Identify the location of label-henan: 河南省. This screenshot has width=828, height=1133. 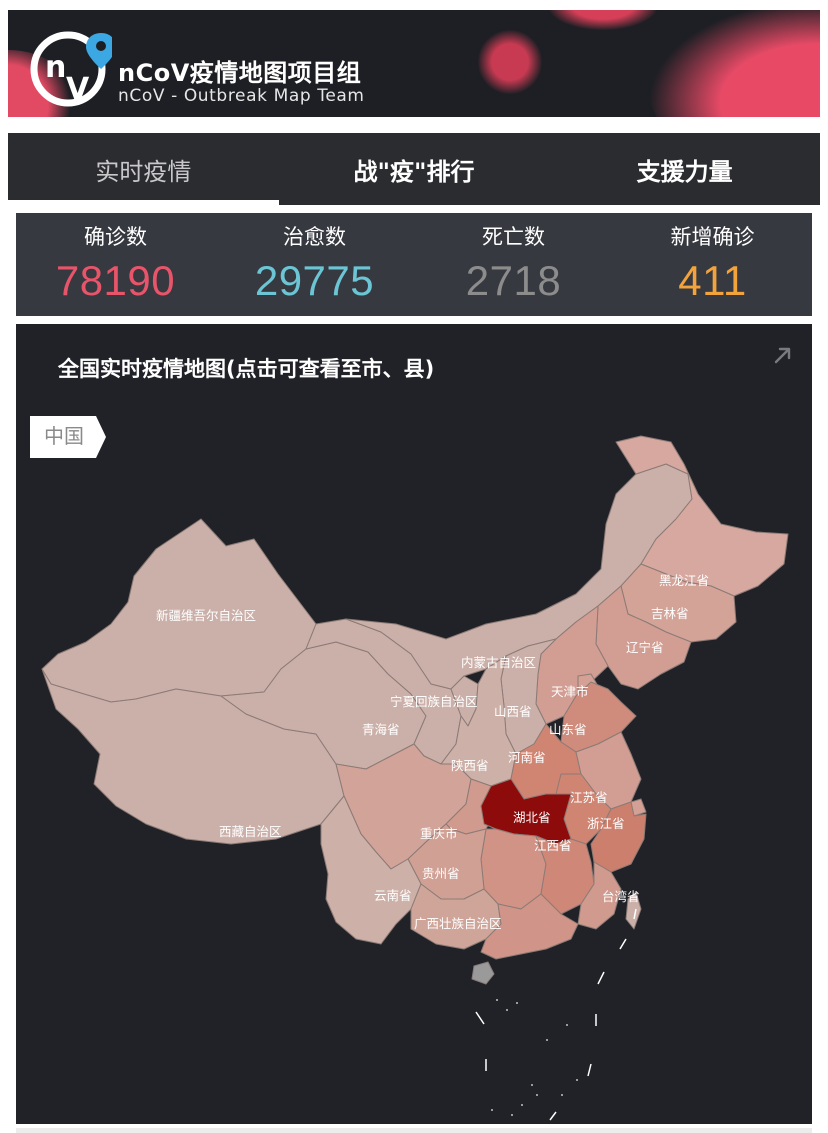
(527, 757).